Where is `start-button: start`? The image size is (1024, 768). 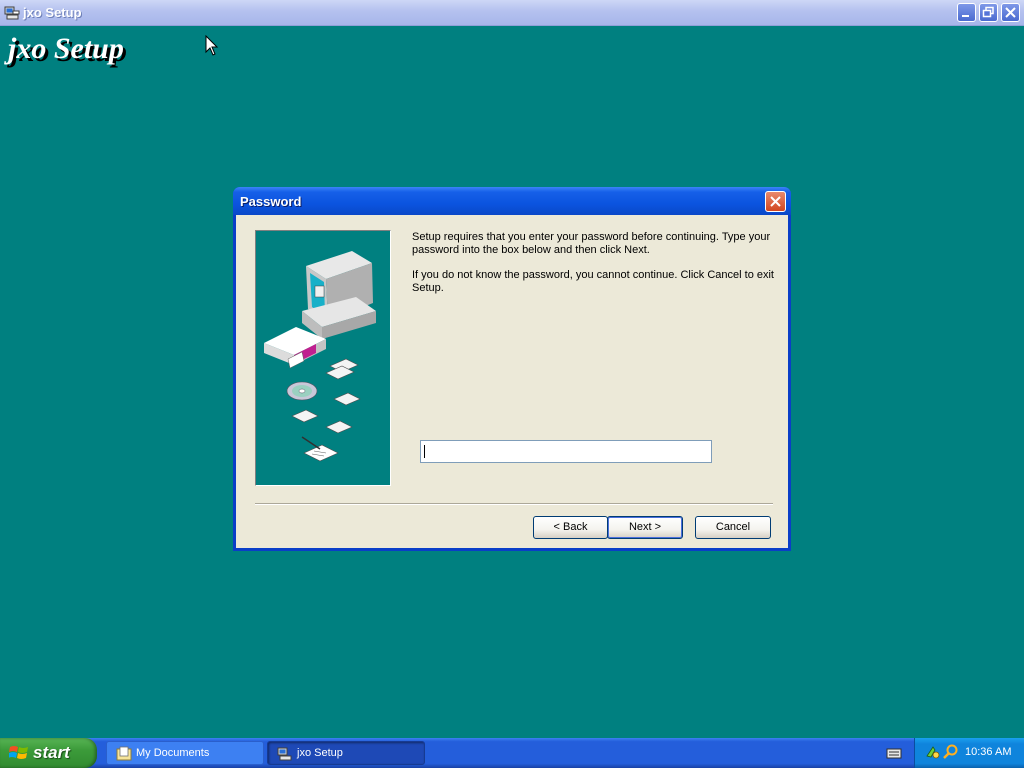 start-button: start is located at coordinates (48, 753).